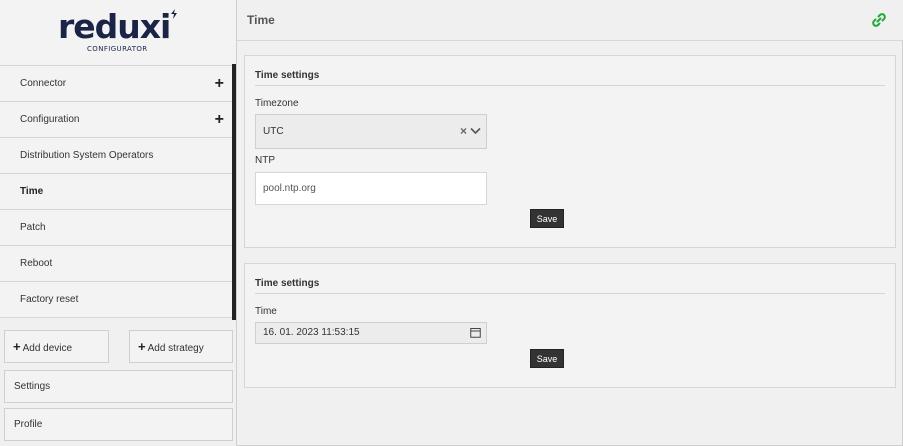 This screenshot has height=446, width=903. What do you see at coordinates (234, 192) in the screenshot?
I see `sidebar-scrollbar` at bounding box center [234, 192].